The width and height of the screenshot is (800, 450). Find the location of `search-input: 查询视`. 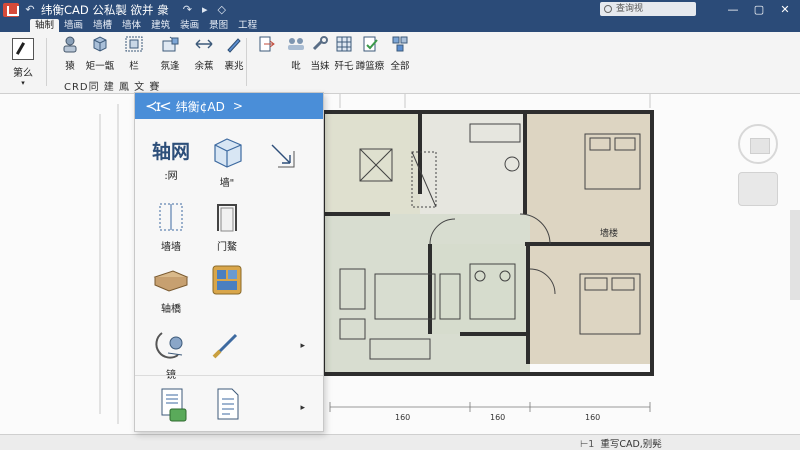

search-input: 查询视 is located at coordinates (648, 9).